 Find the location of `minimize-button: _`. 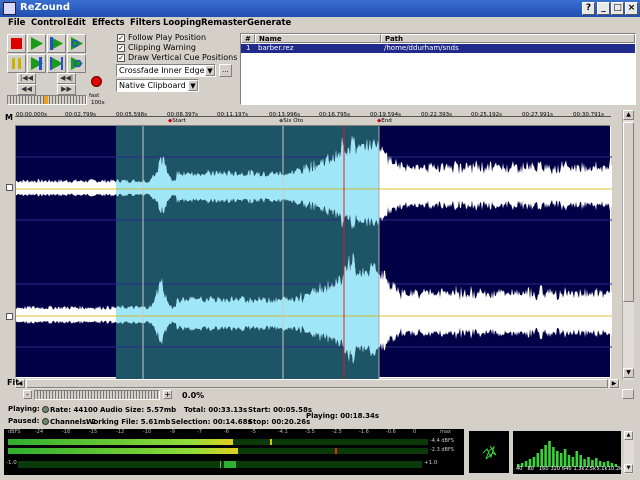

minimize-button: _ is located at coordinates (603, 8).